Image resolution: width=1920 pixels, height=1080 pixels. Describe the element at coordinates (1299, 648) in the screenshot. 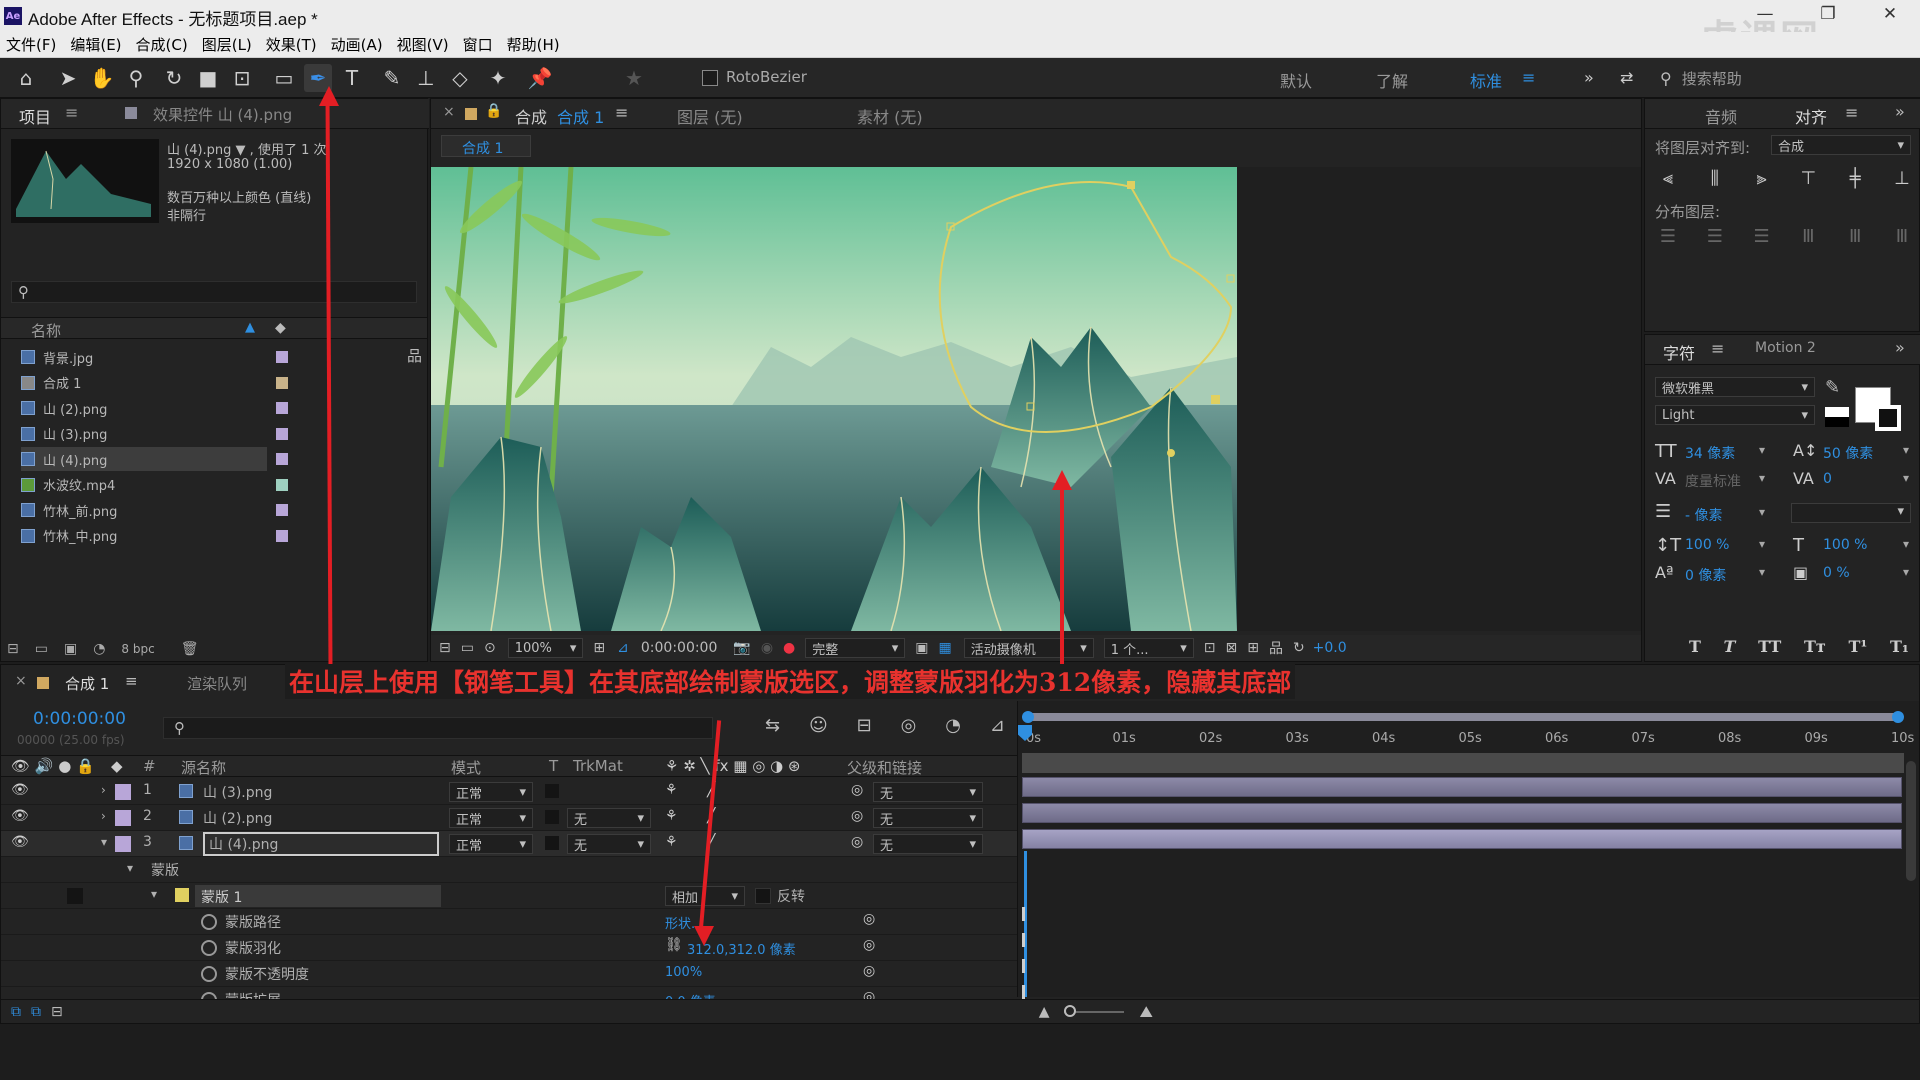

I see `reset-exposure-icon: ↻` at that location.